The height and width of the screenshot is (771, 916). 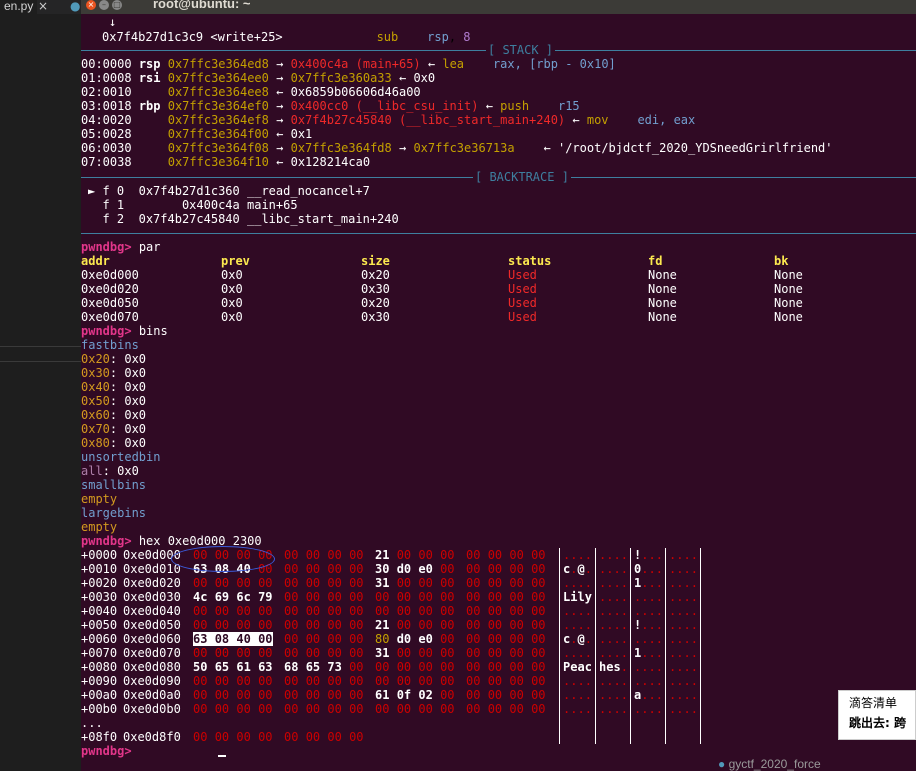 I want to click on backtrace-marker: ►, so click(x=92, y=191).